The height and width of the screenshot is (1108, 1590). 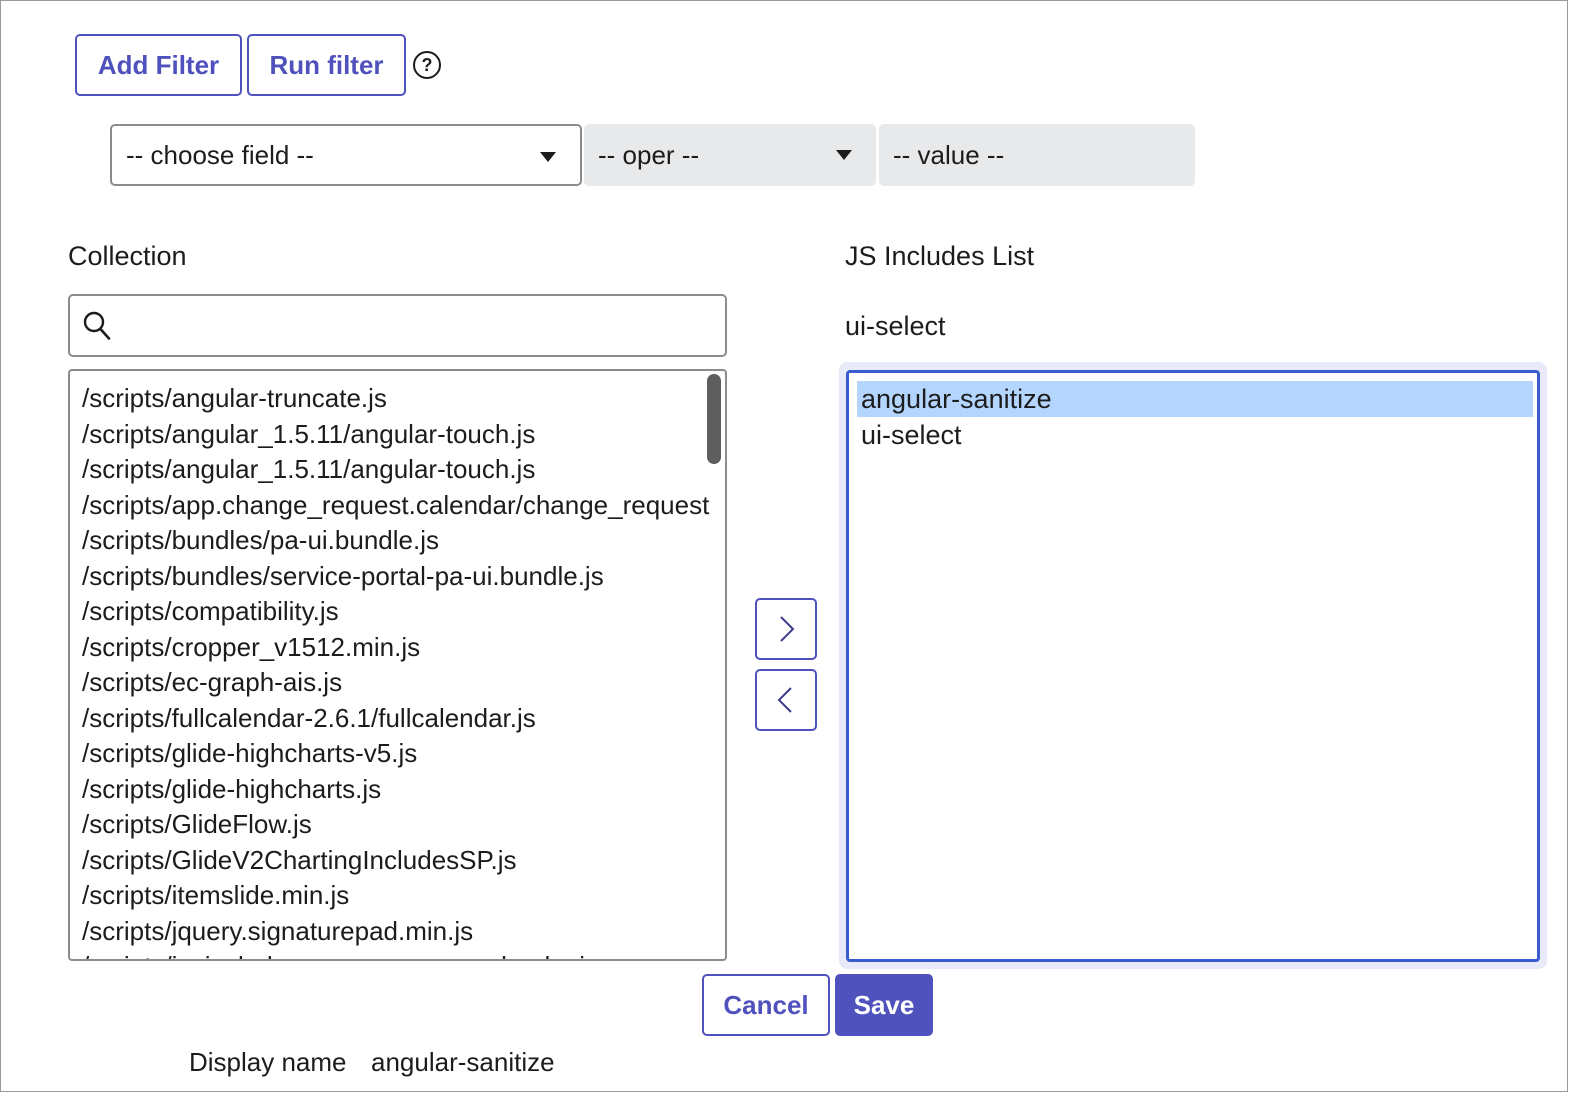 I want to click on collection-list-item: /scripts/glide-highcharts-v5.js, so click(x=395, y=754).